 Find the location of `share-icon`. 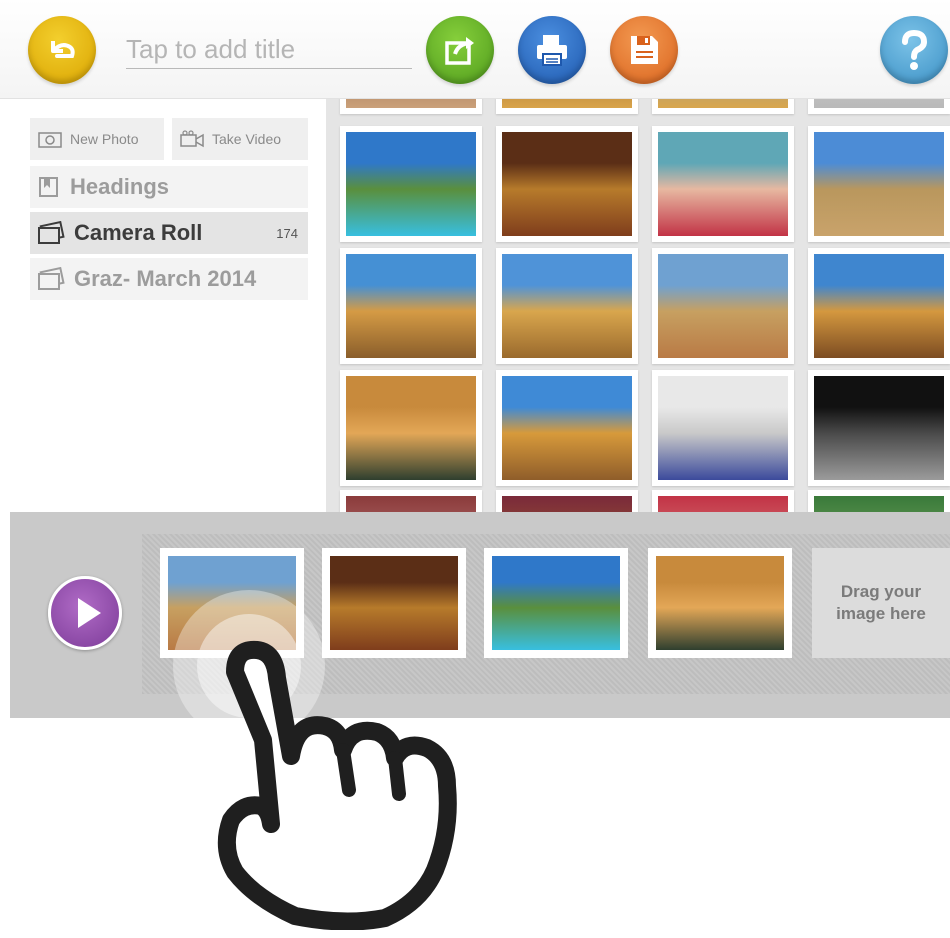

share-icon is located at coordinates (459, 51).